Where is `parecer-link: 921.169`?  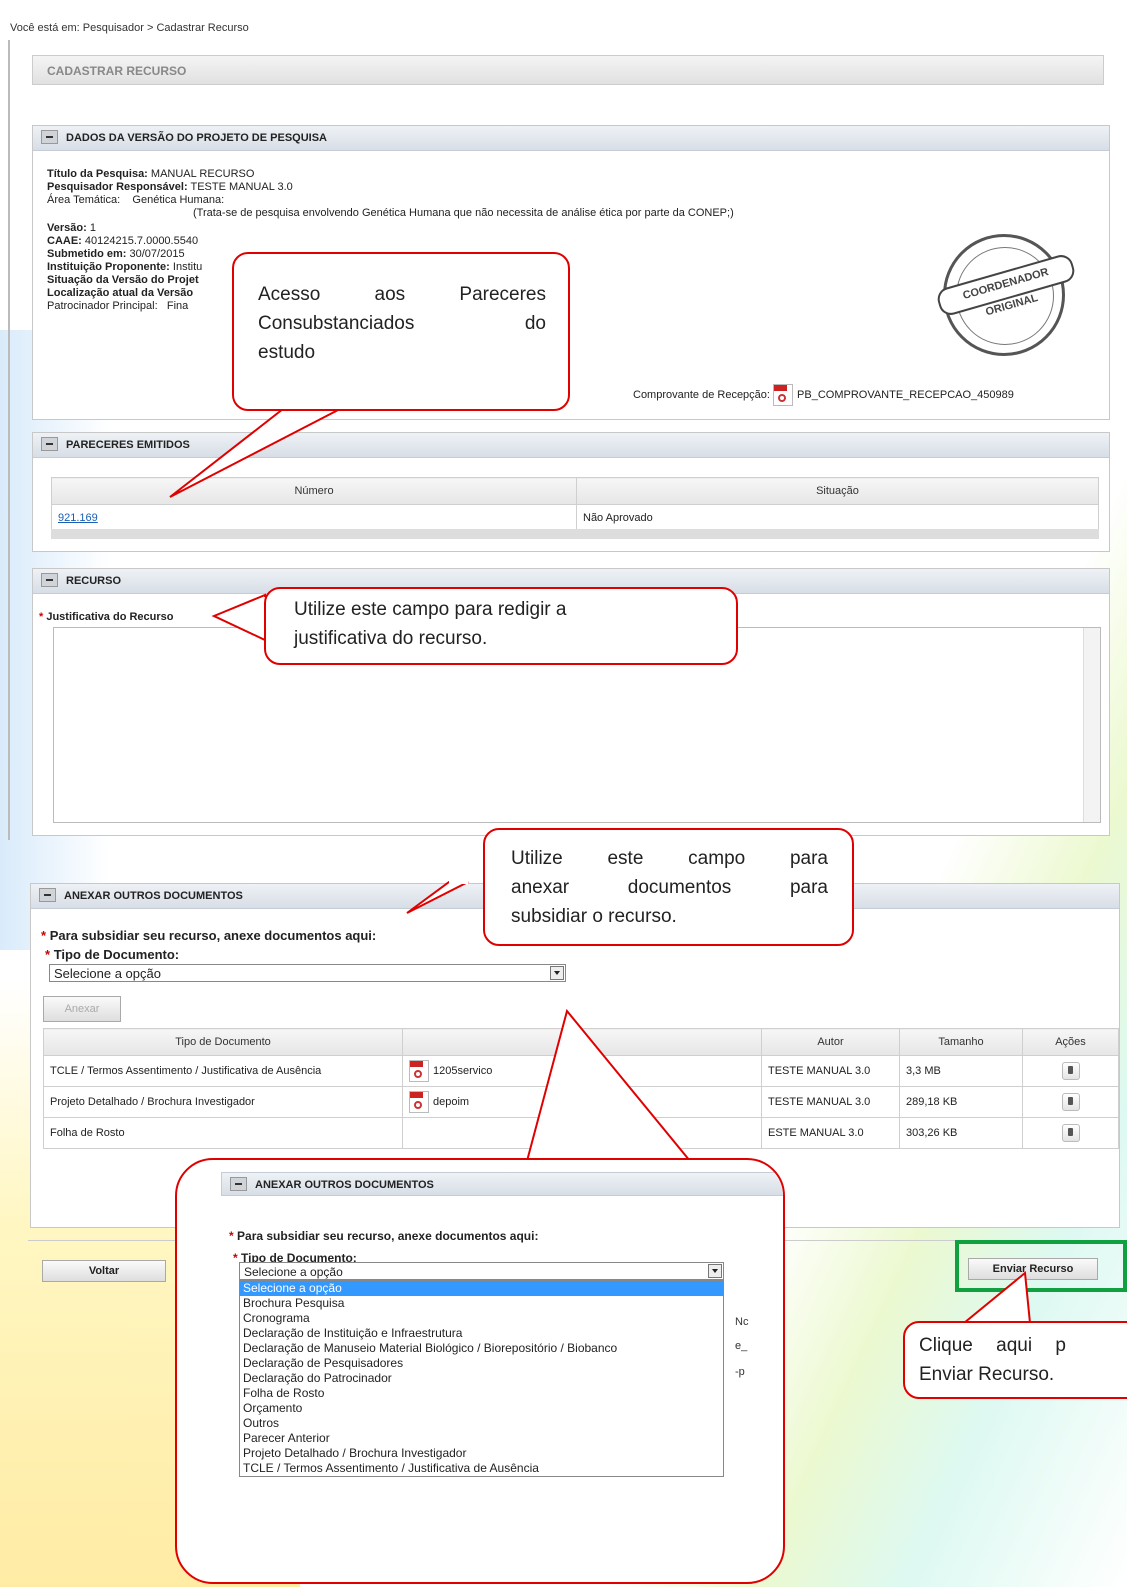 parecer-link: 921.169 is located at coordinates (78, 518).